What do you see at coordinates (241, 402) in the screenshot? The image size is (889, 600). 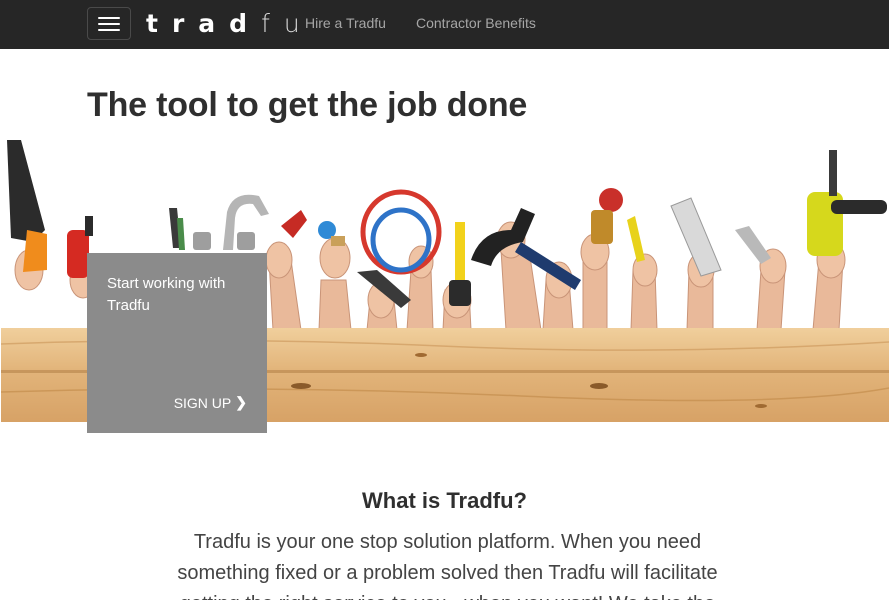 I see `chevron-right-icon: ❯` at bounding box center [241, 402].